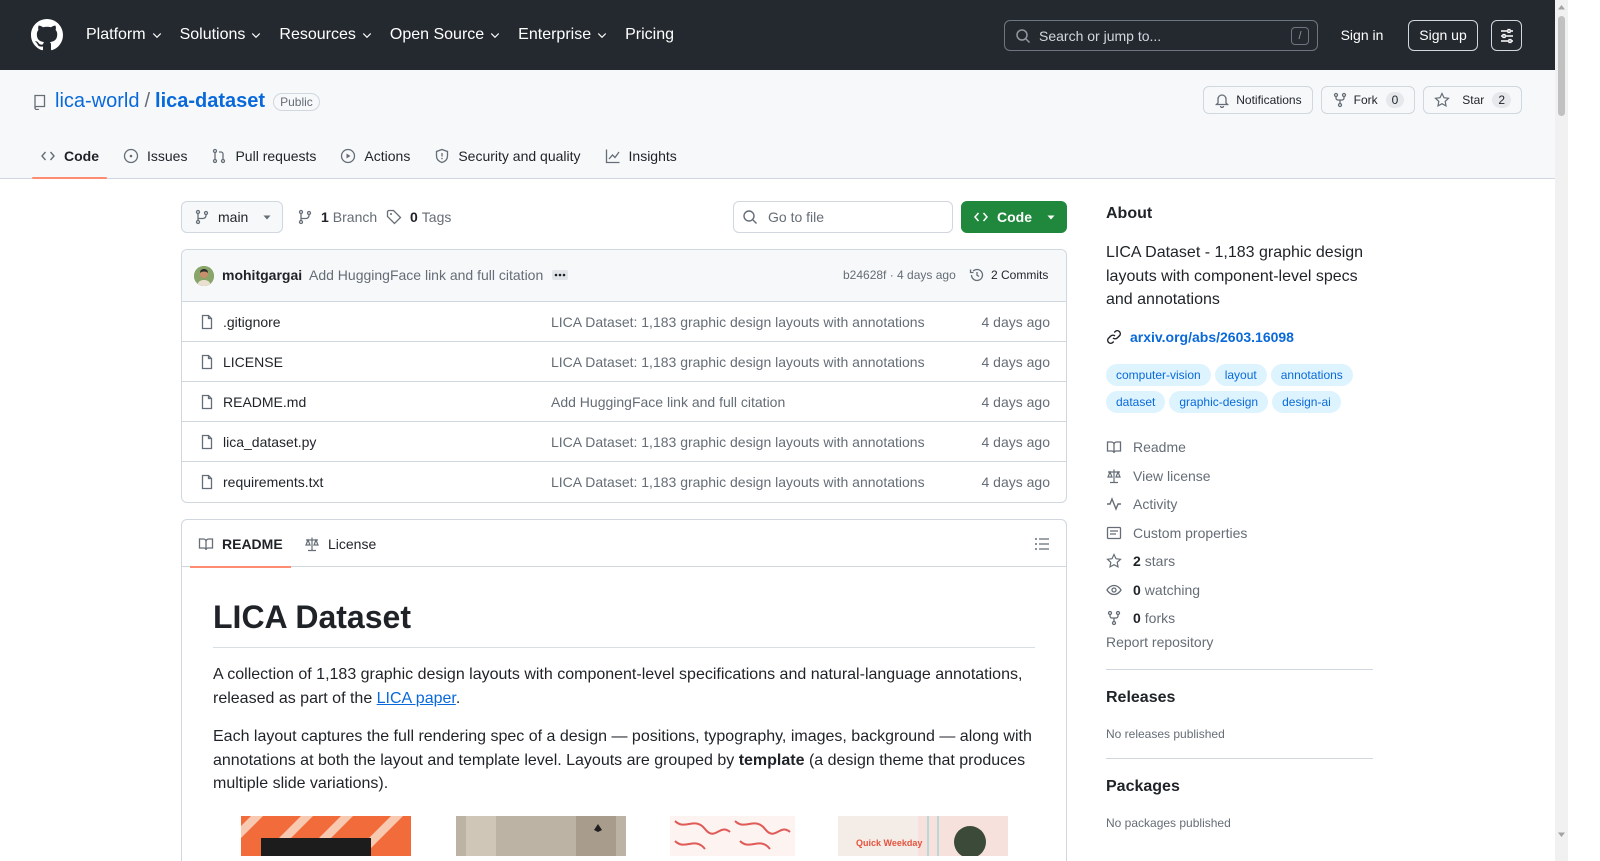  Describe the element at coordinates (1561, 430) in the screenshot. I see `page-scrollbar` at that location.